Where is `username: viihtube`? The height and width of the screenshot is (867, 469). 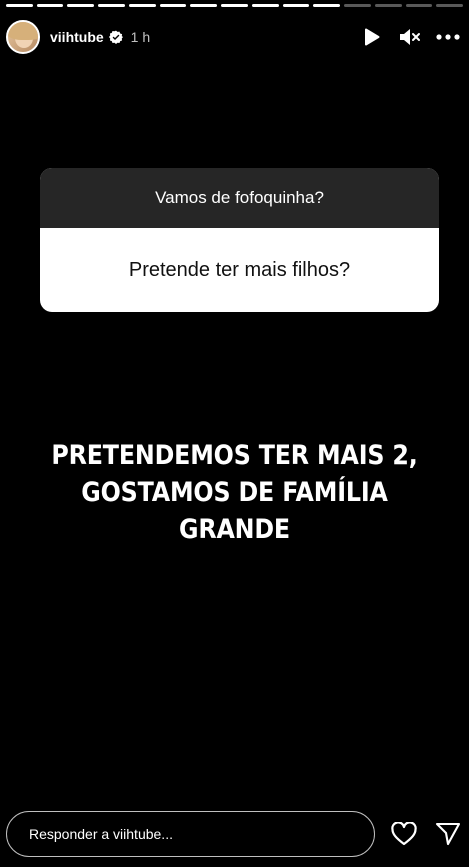
username: viihtube is located at coordinates (77, 37).